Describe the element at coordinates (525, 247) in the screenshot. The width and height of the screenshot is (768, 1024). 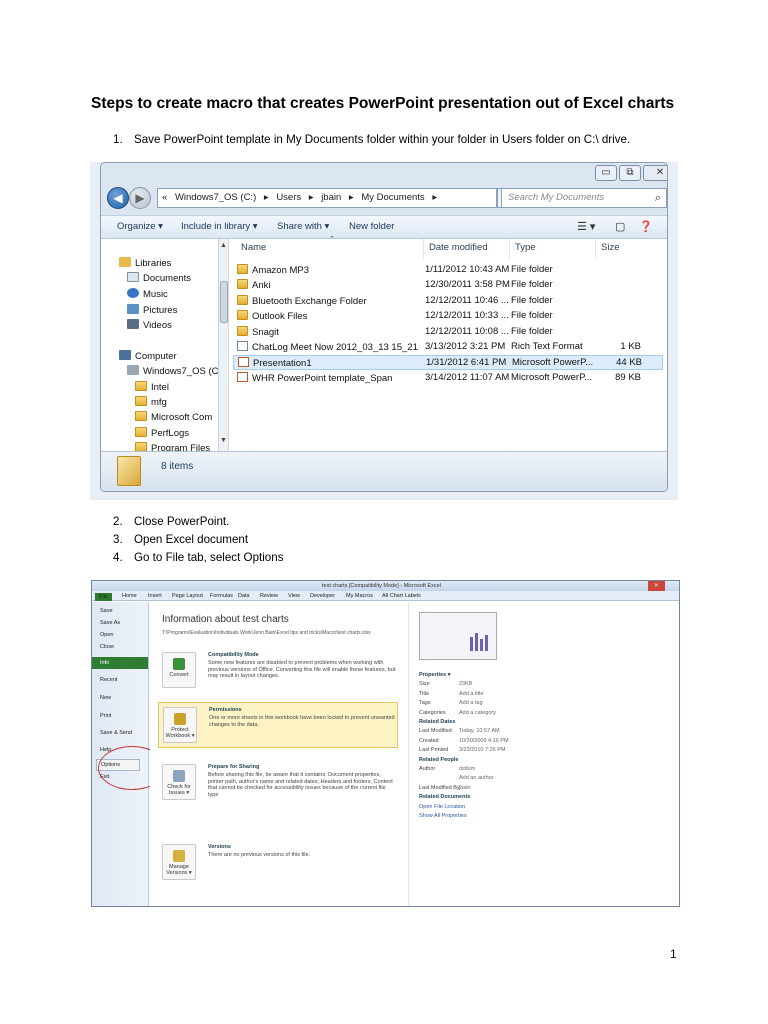
I see `column-type: Type` at that location.